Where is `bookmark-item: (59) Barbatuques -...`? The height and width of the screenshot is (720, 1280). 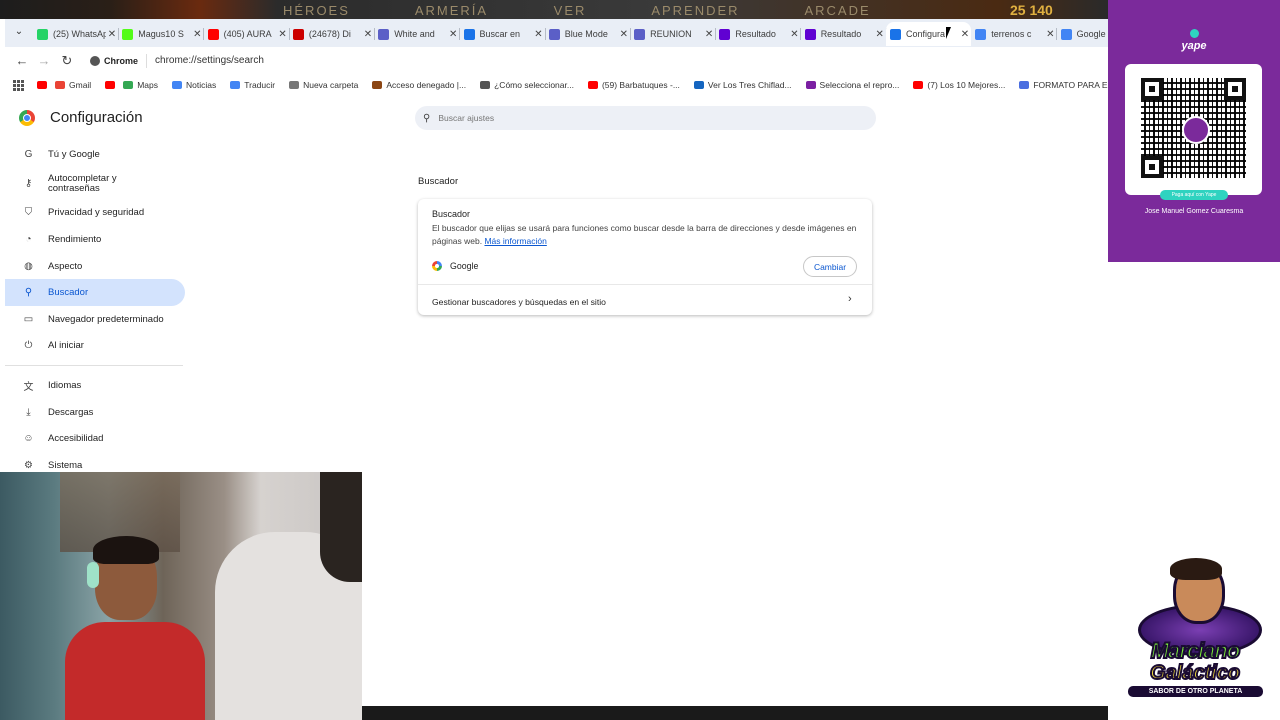
bookmark-item: (59) Barbatuques -... is located at coordinates (633, 85).